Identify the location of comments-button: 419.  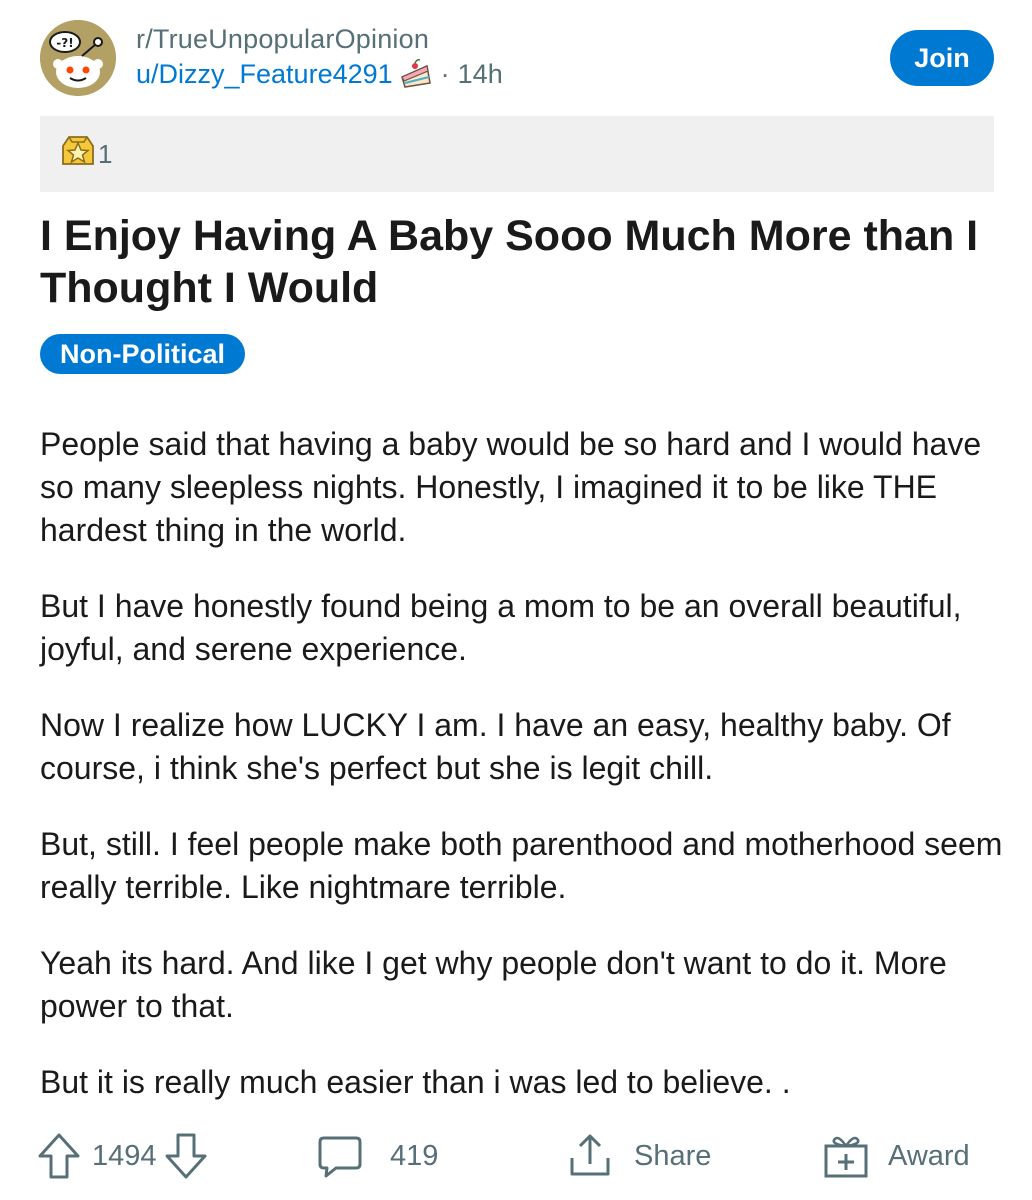
(377, 1156).